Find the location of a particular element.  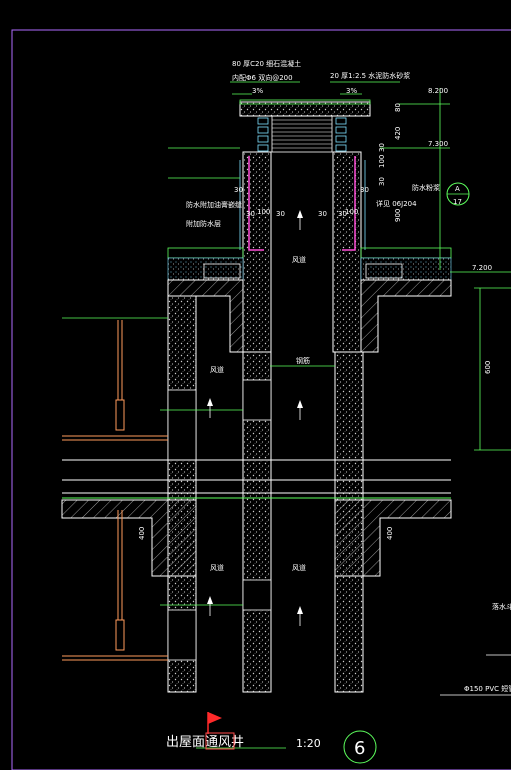

top-annotation-1: 80 厚C20 细石混凝土 is located at coordinates (266, 63).